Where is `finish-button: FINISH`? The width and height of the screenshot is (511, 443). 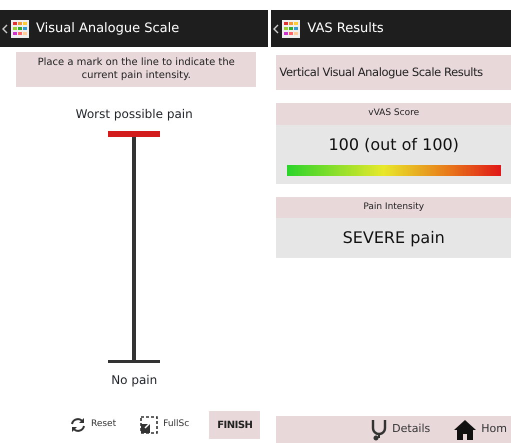 finish-button: FINISH is located at coordinates (234, 425).